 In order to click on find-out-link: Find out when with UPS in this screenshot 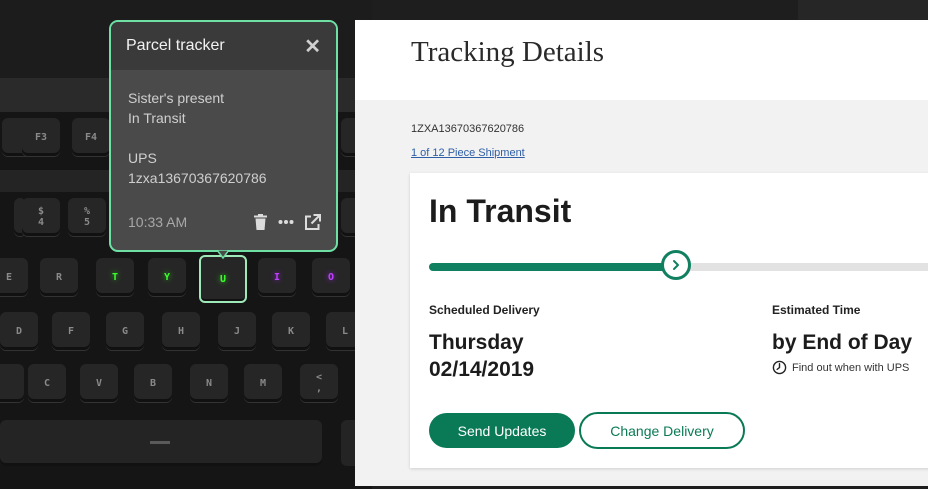, I will do `click(840, 367)`.